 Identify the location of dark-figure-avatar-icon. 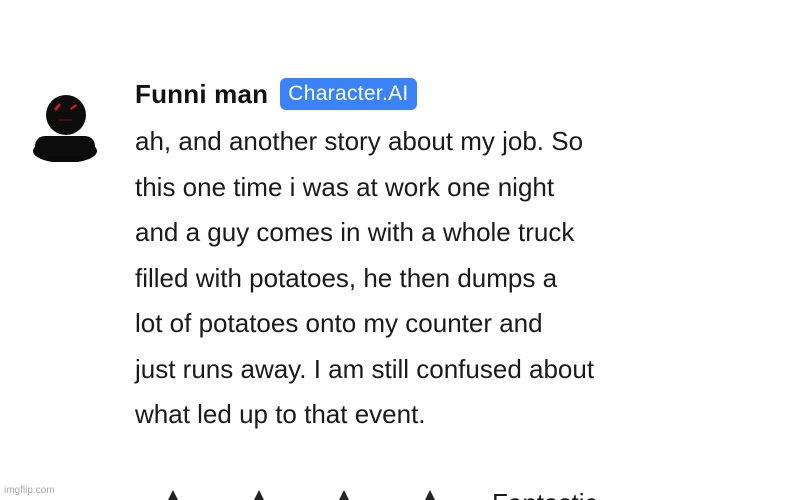
(65, 129).